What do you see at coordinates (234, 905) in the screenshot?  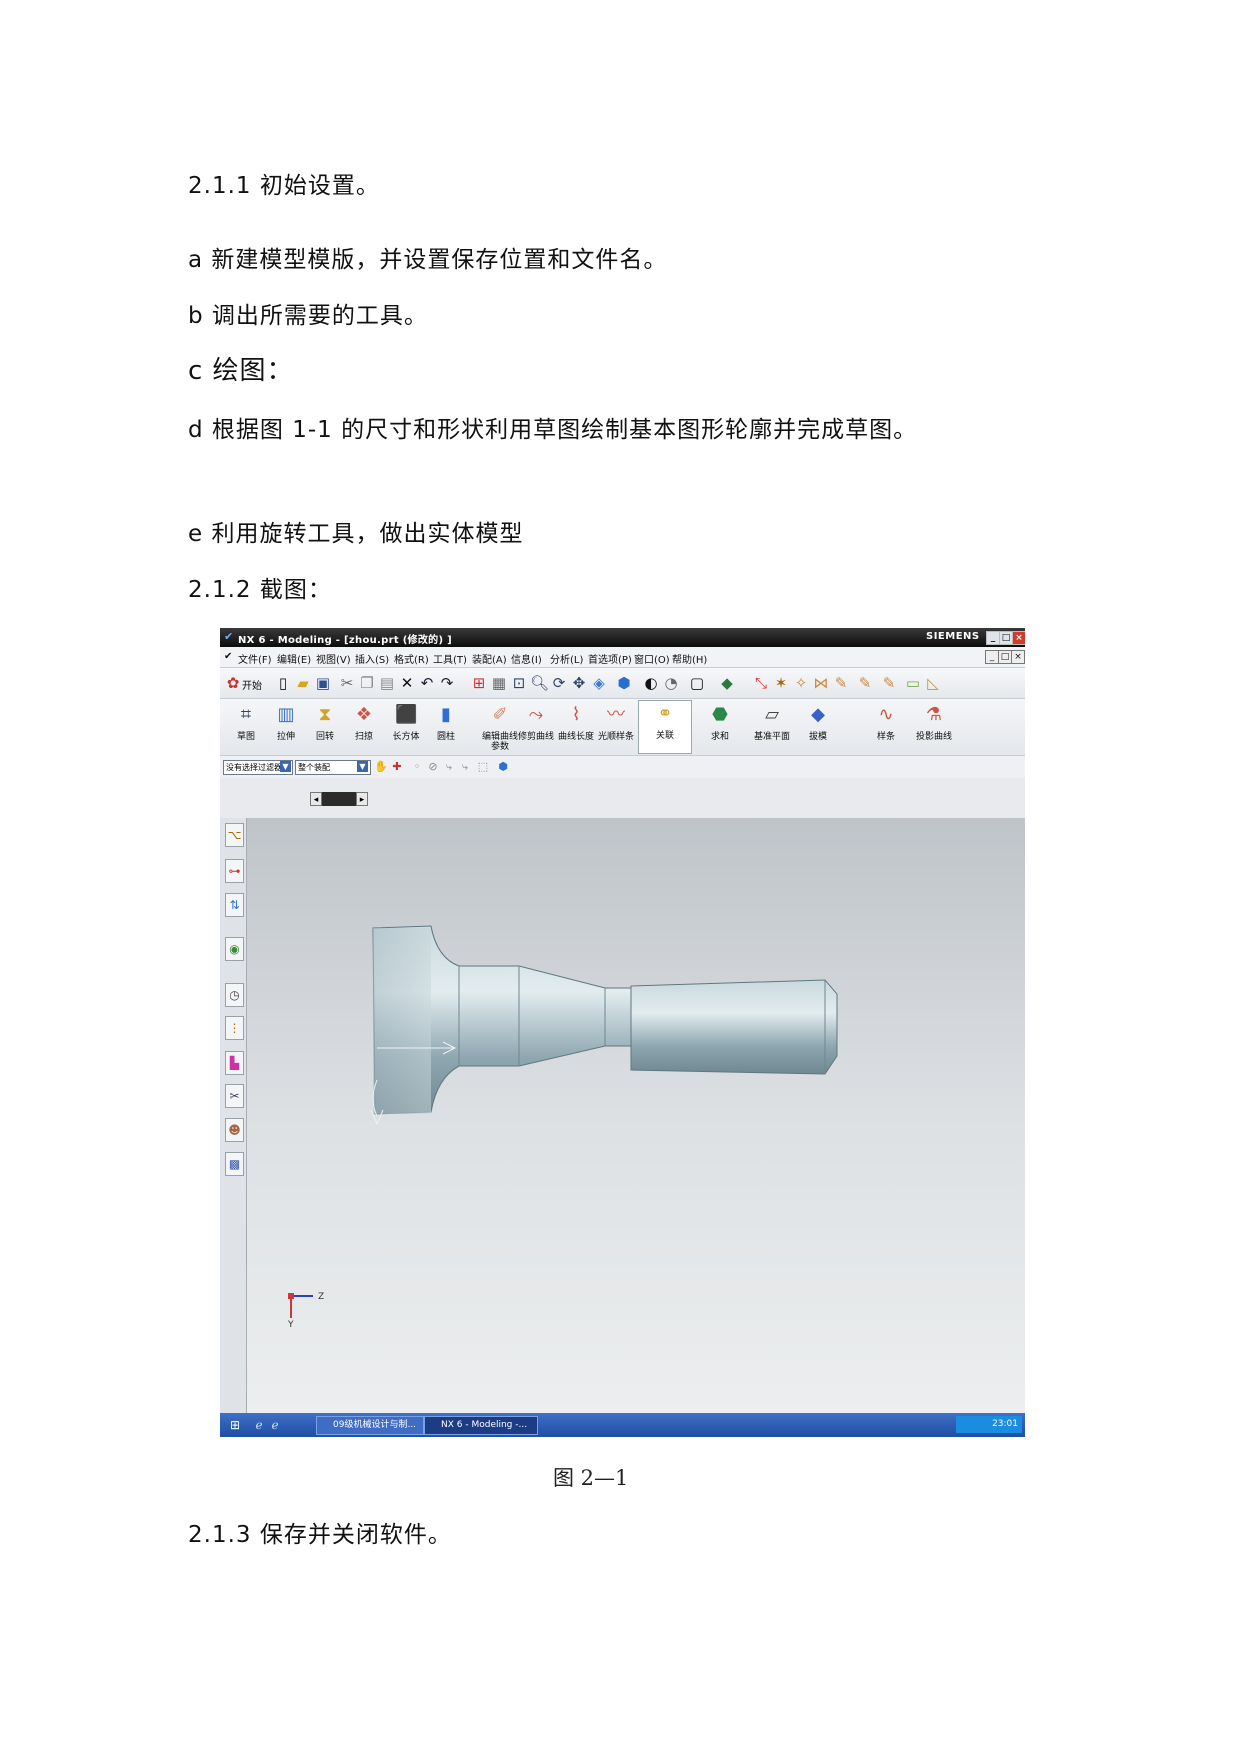 I see `part-navigator-icon: ⇅` at bounding box center [234, 905].